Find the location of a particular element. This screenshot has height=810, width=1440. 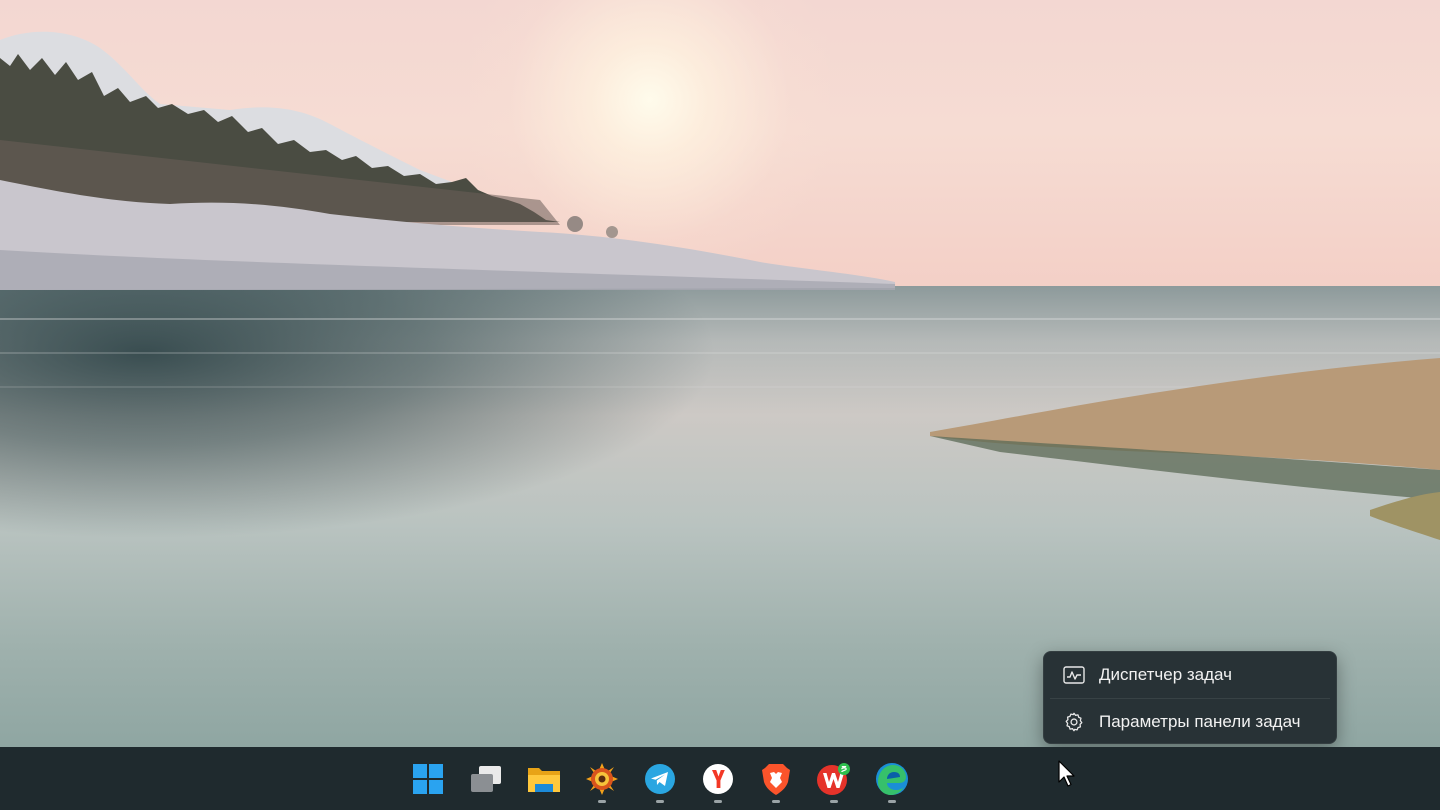

brave-browser-icon is located at coordinates (776, 779).